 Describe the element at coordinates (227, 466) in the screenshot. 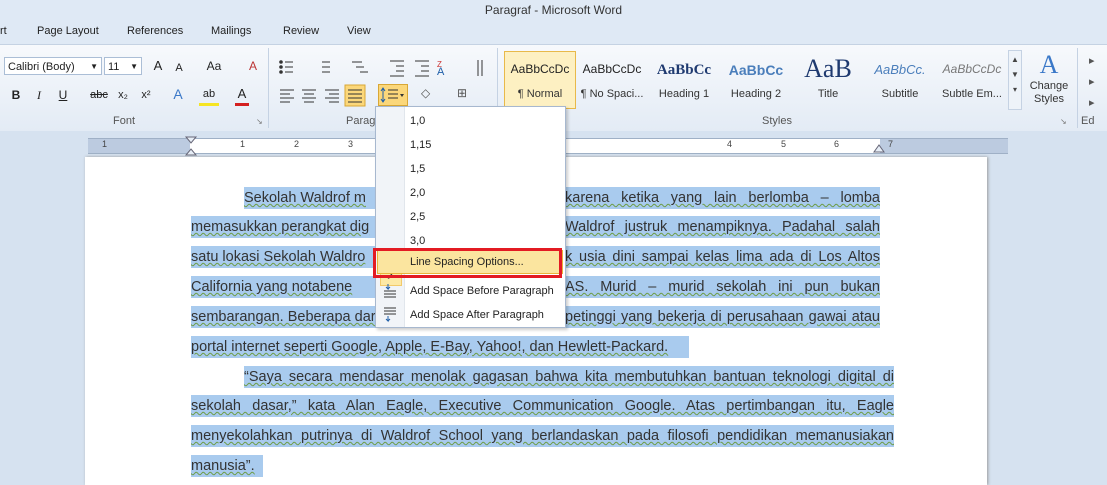

I see `doc-line: manusia”.` at that location.